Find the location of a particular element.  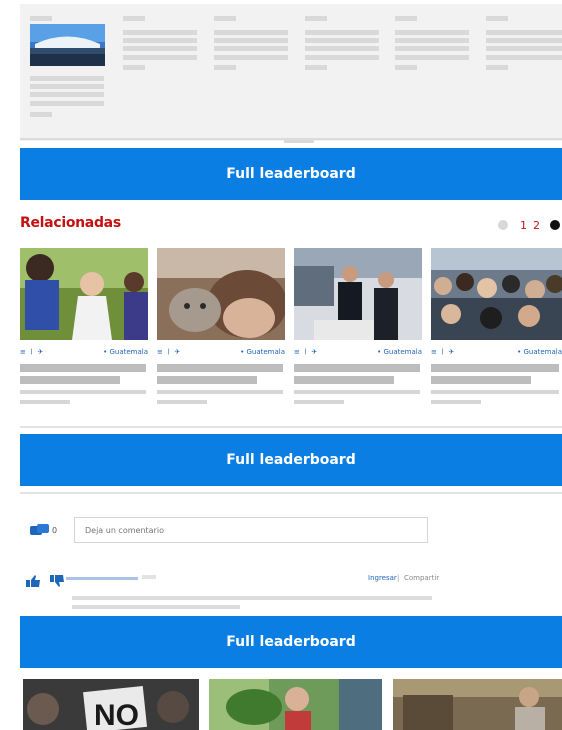

stadium-photo-icon is located at coordinates (67, 45).